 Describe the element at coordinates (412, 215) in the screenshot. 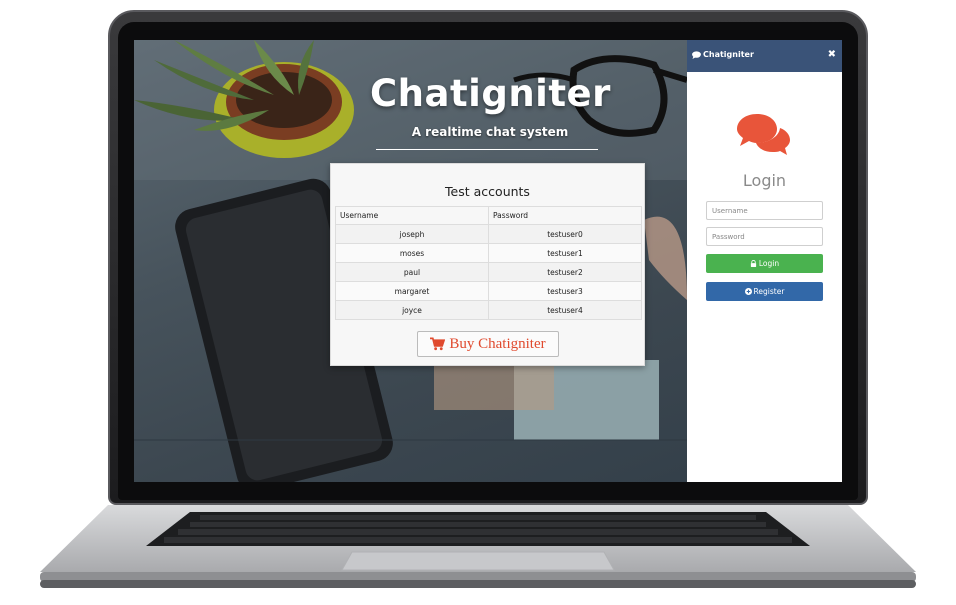

I see `column-header-username: Username` at that location.